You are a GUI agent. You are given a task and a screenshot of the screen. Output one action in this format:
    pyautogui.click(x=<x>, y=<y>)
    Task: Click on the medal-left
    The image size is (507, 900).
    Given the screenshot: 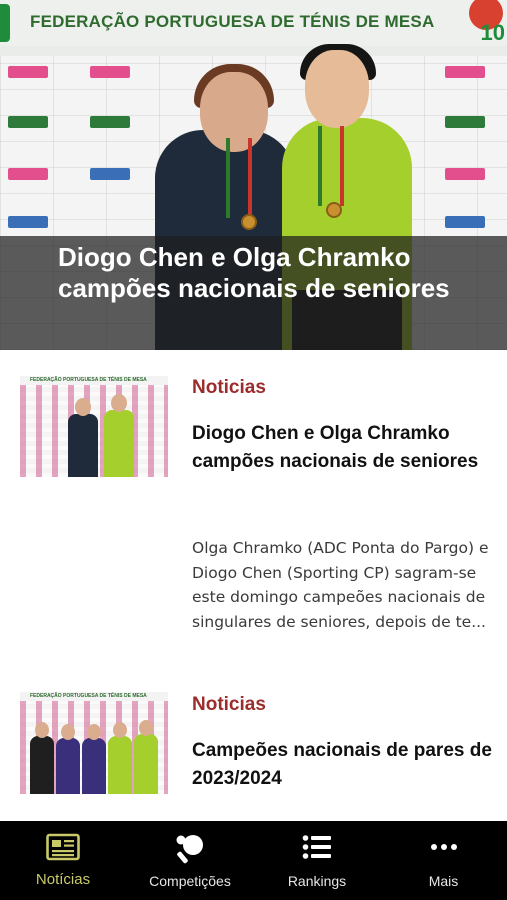 What is the action you would take?
    pyautogui.click(x=249, y=222)
    